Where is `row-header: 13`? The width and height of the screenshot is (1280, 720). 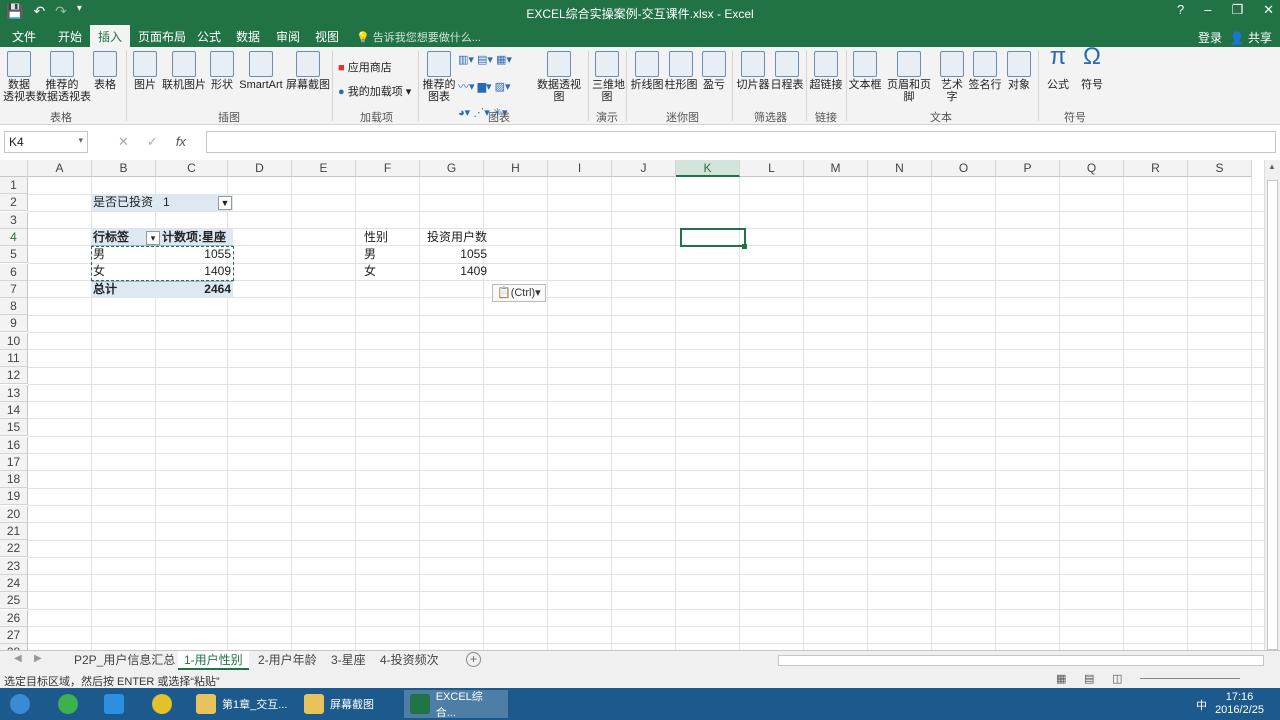
row-header: 13 is located at coordinates (14, 393).